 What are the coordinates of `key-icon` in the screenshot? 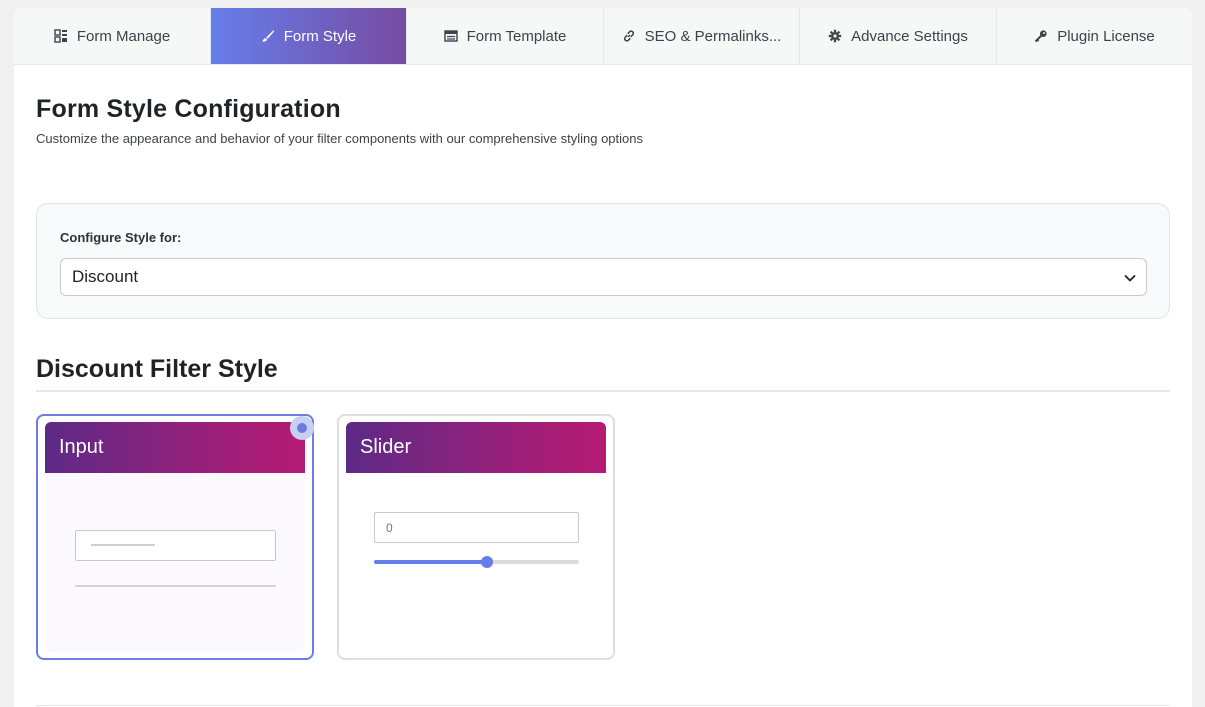 It's located at (1041, 36).